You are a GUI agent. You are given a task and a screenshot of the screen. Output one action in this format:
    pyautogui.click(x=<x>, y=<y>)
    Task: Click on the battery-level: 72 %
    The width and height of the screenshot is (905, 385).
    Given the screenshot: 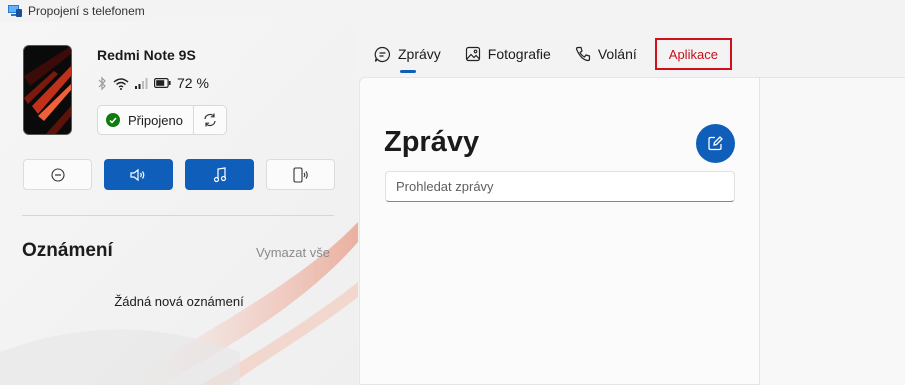 What is the action you would take?
    pyautogui.click(x=193, y=83)
    